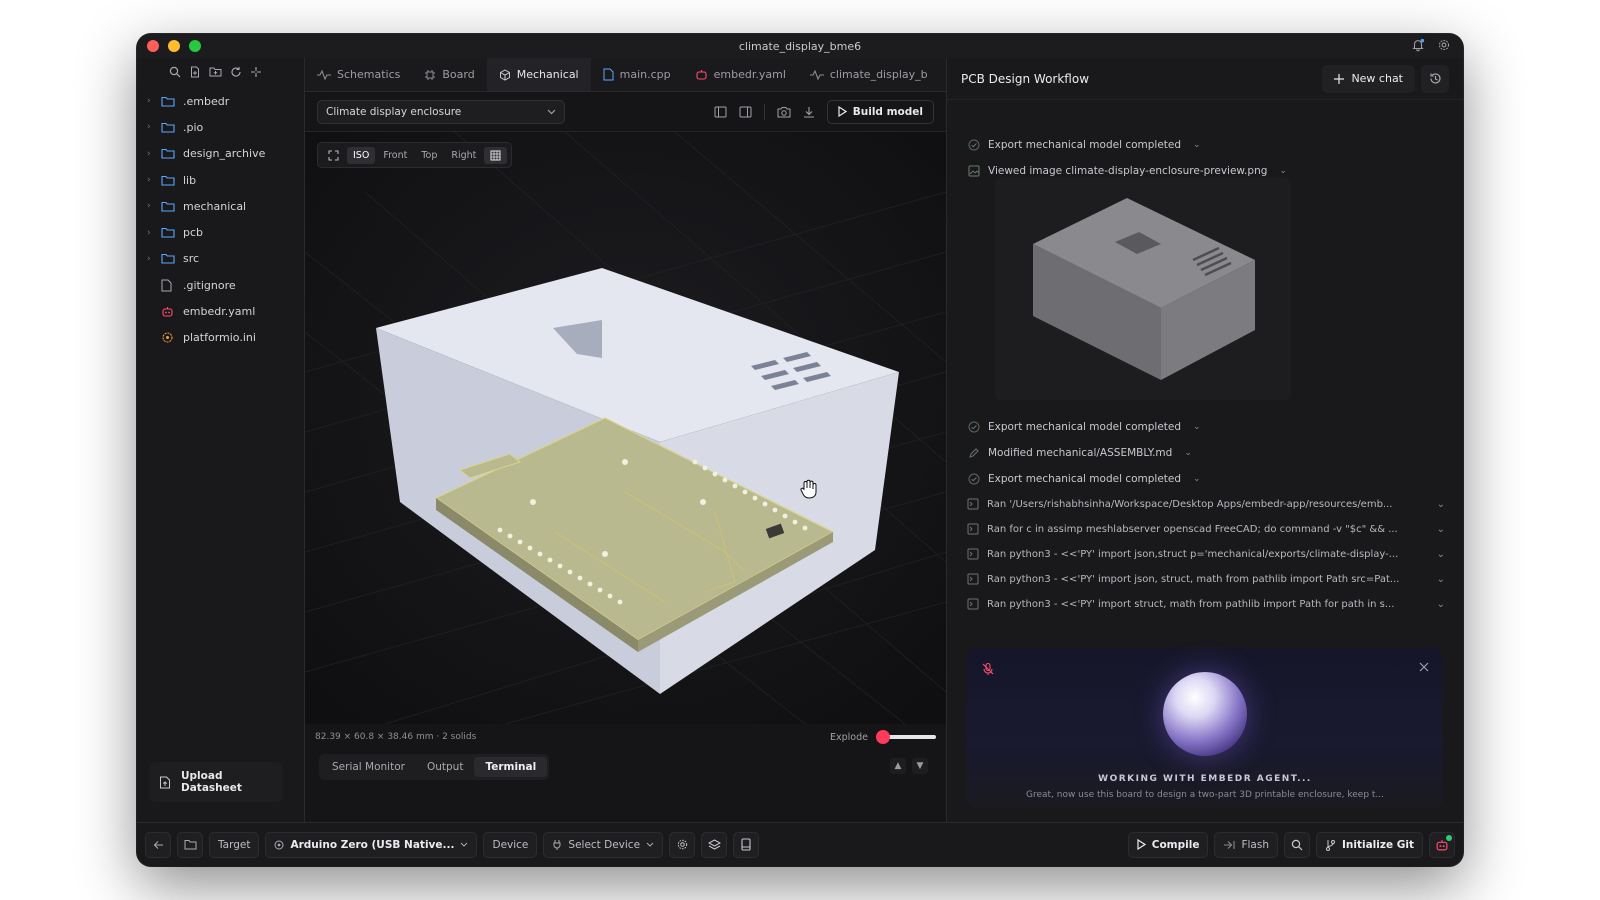  What do you see at coordinates (1168, 844) in the screenshot?
I see `compile-button: Compile` at bounding box center [1168, 844].